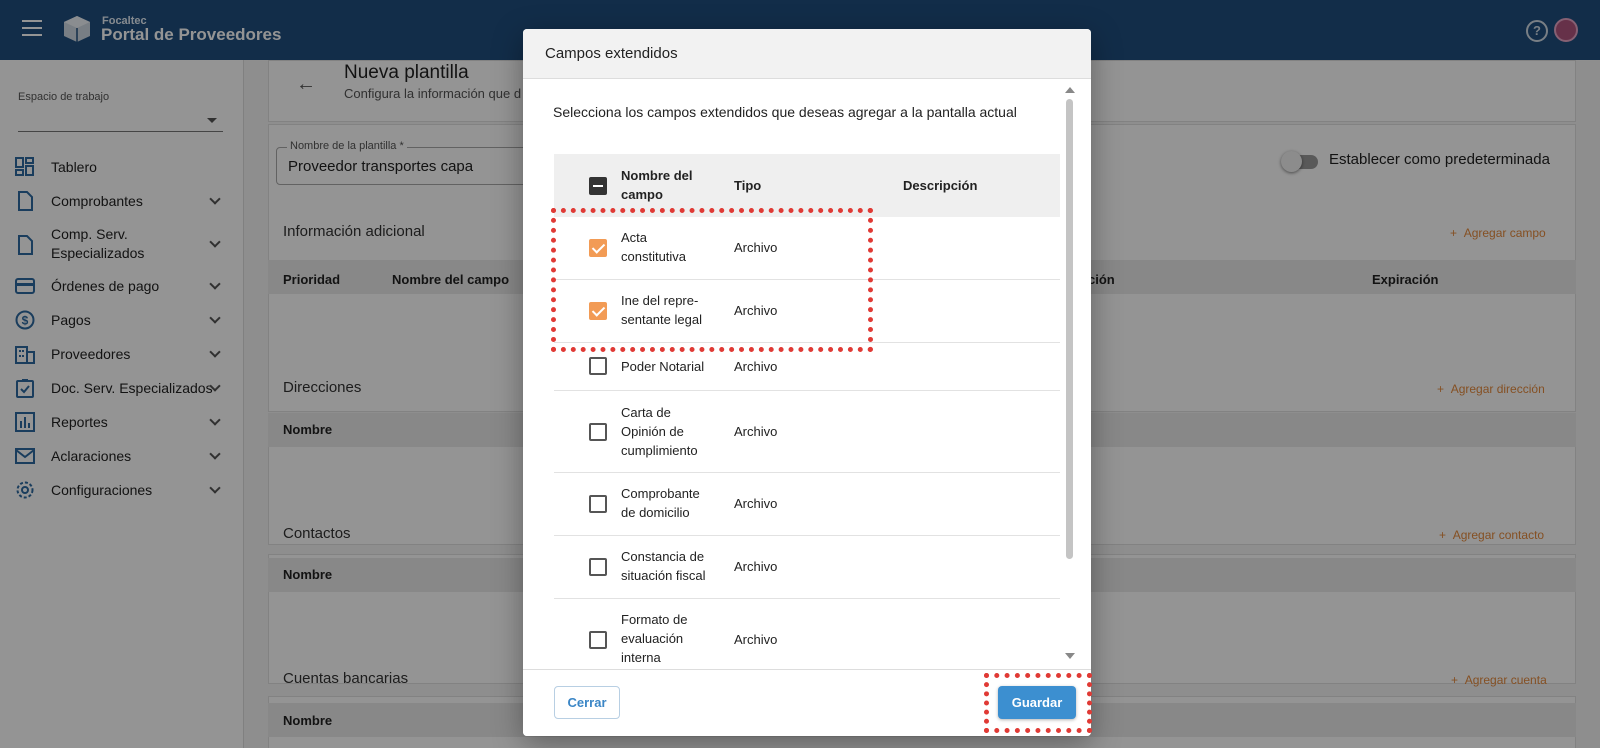 The height and width of the screenshot is (748, 1600). What do you see at coordinates (611, 53) in the screenshot?
I see `dialog-title: Campos extendidos` at bounding box center [611, 53].